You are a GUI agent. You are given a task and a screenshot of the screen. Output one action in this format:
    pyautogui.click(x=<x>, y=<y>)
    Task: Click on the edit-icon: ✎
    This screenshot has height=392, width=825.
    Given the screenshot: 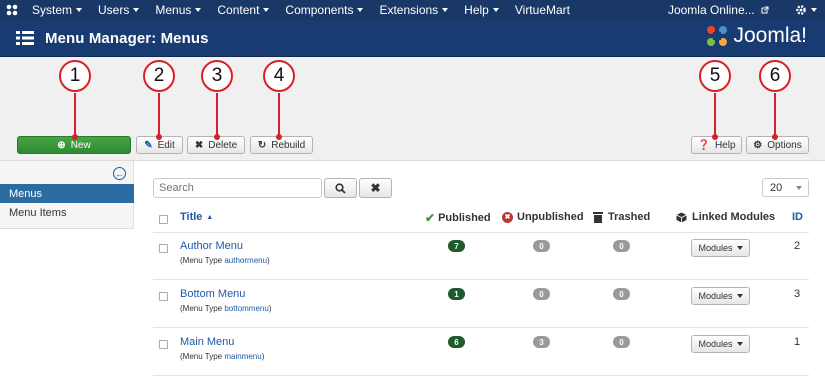 What is the action you would take?
    pyautogui.click(x=148, y=145)
    